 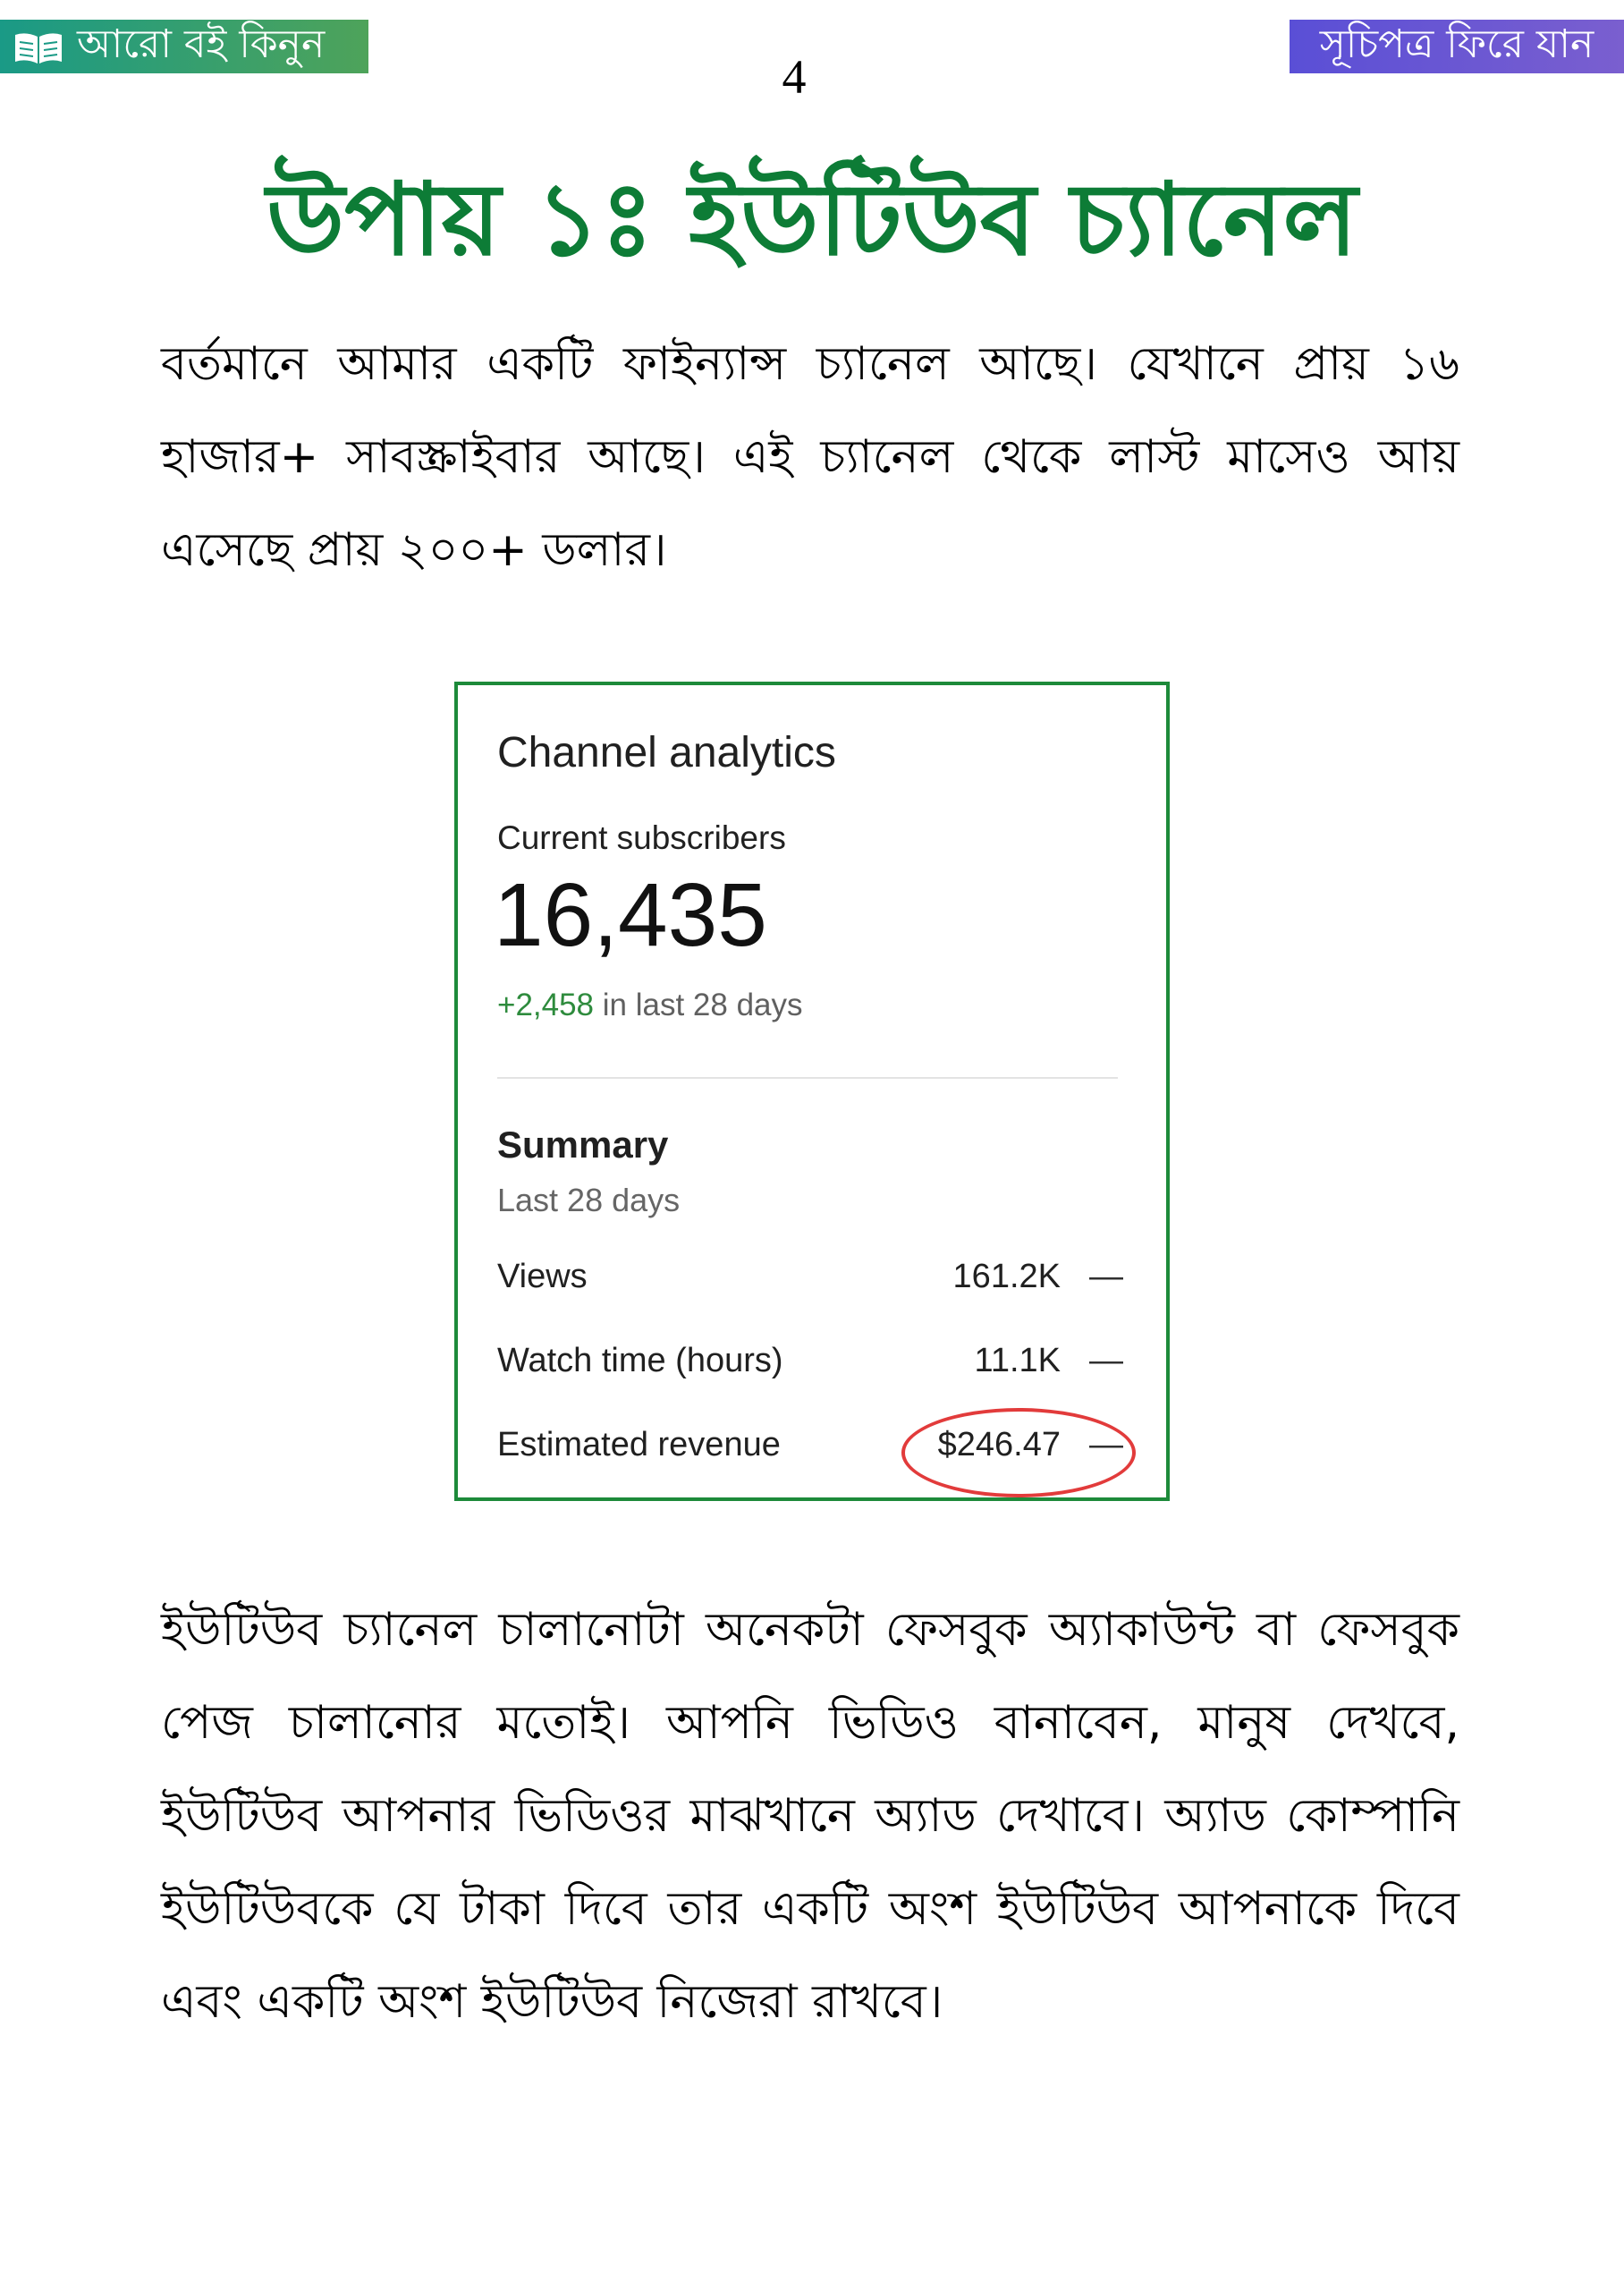 I want to click on subscribers-count: 16,435, so click(x=630, y=915).